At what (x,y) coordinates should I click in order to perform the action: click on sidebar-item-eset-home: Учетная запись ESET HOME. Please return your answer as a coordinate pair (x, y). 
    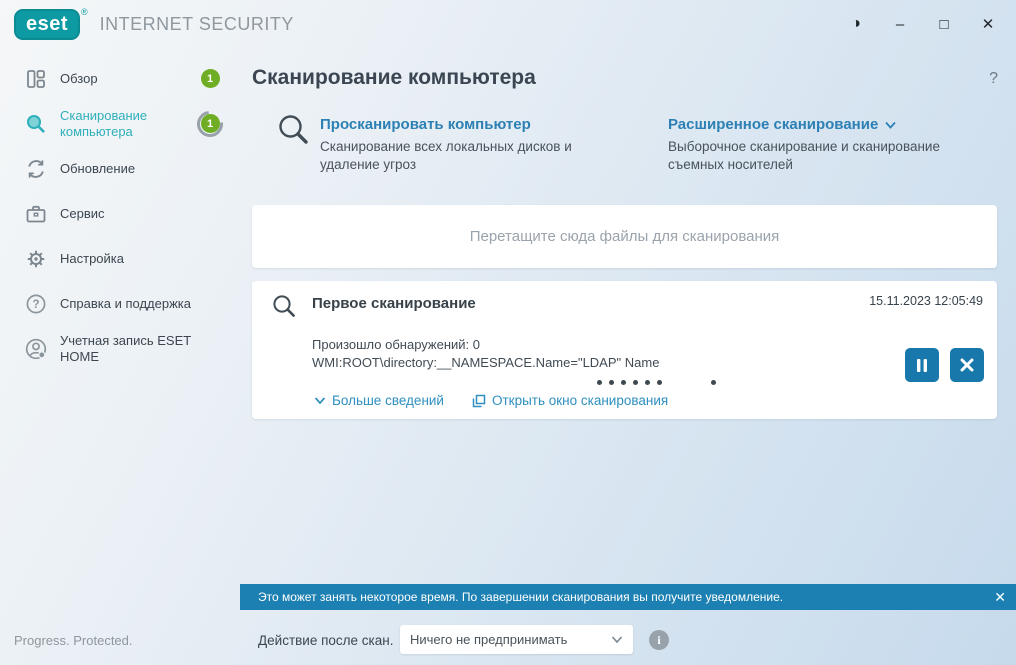
    Looking at the image, I should click on (120, 348).